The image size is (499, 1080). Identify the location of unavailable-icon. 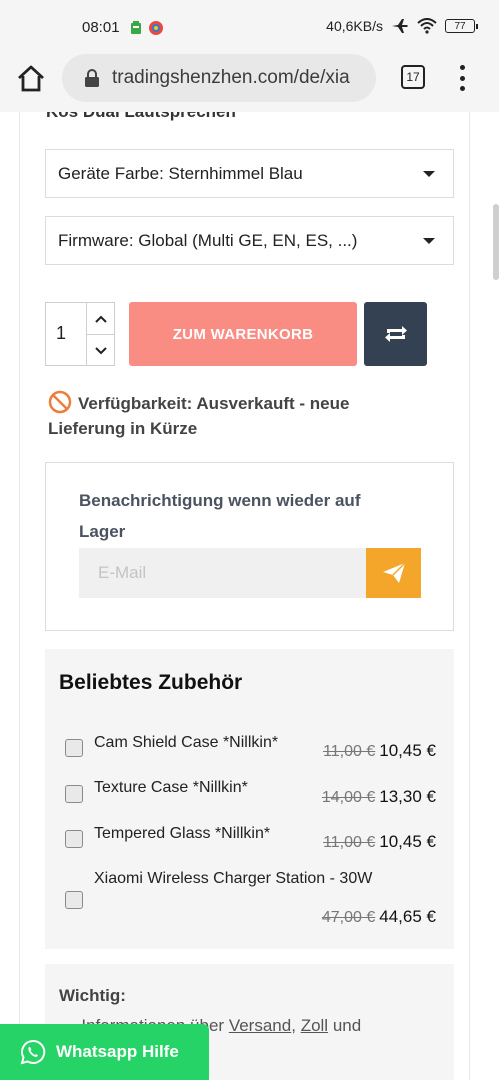
(60, 402).